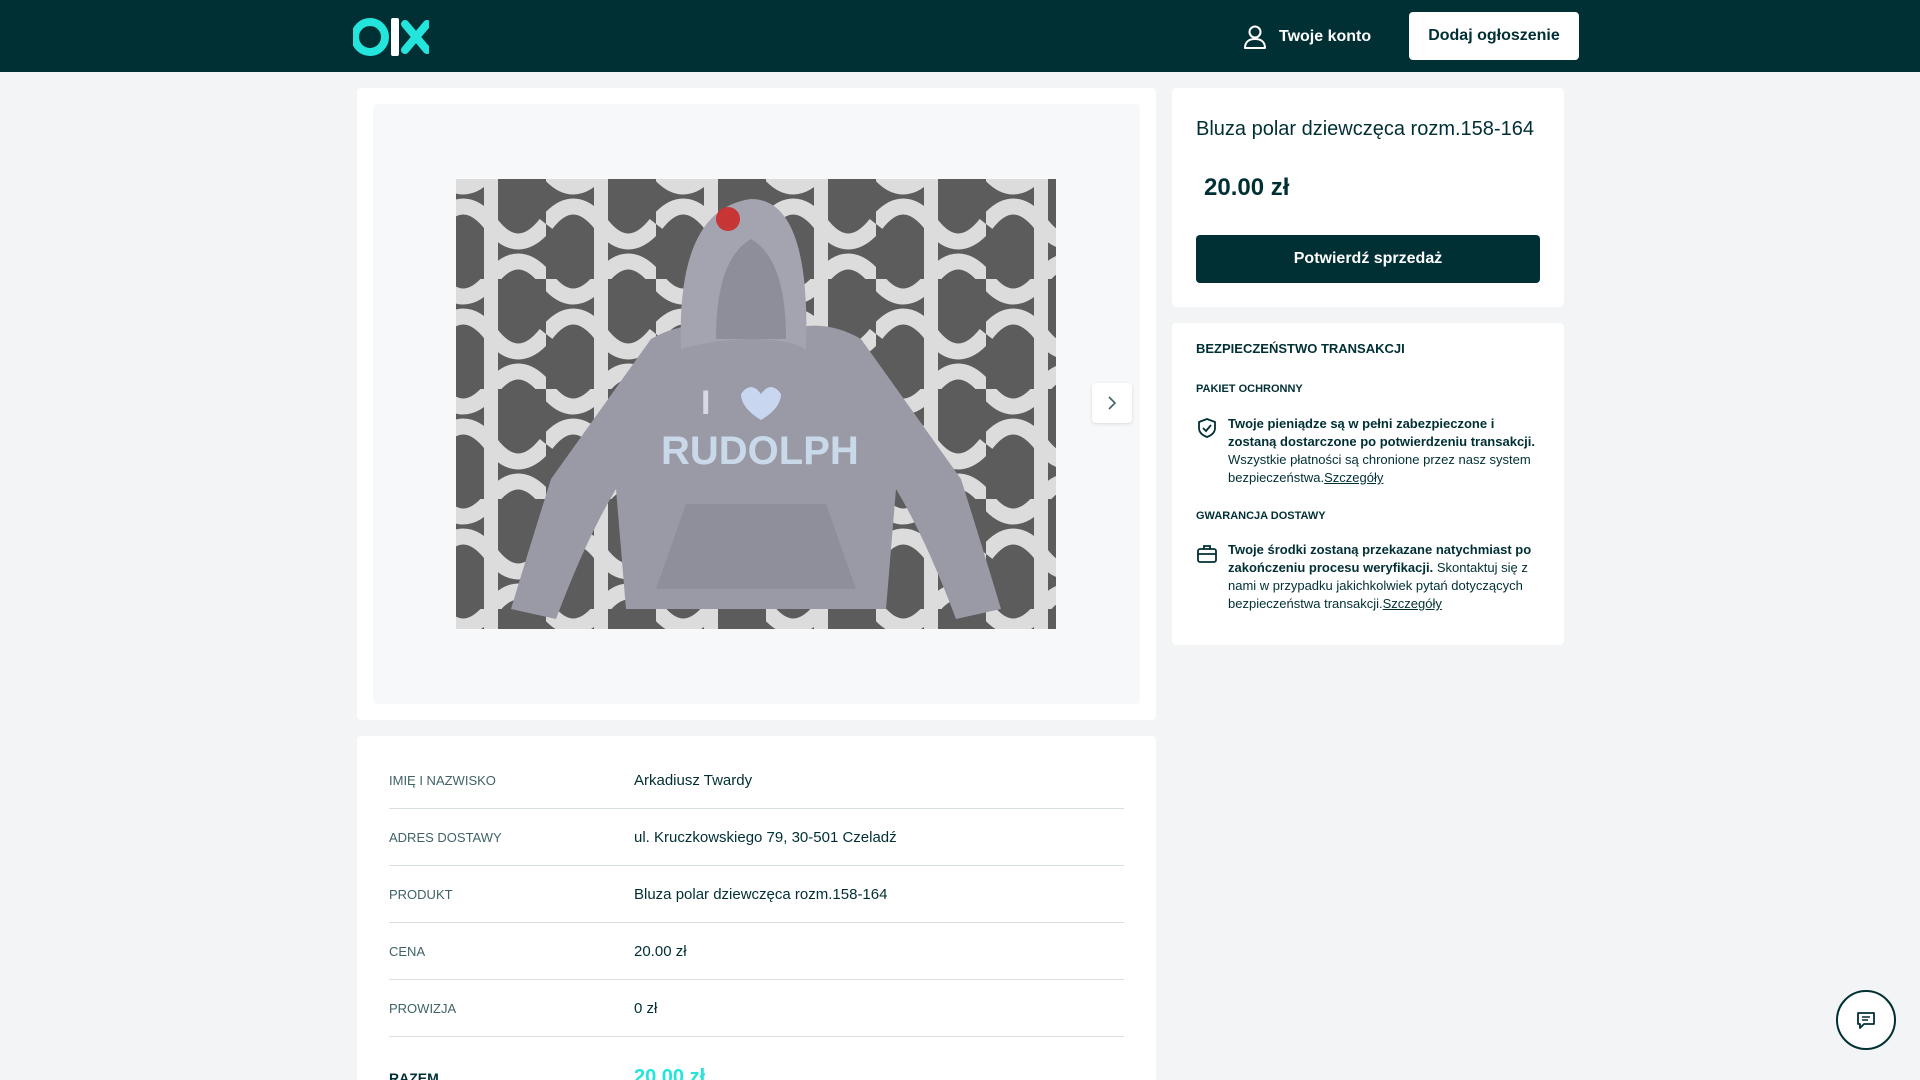 This screenshot has width=1920, height=1080. Describe the element at coordinates (670, 1073) in the screenshot. I see `total-value: 20.00 zł` at that location.